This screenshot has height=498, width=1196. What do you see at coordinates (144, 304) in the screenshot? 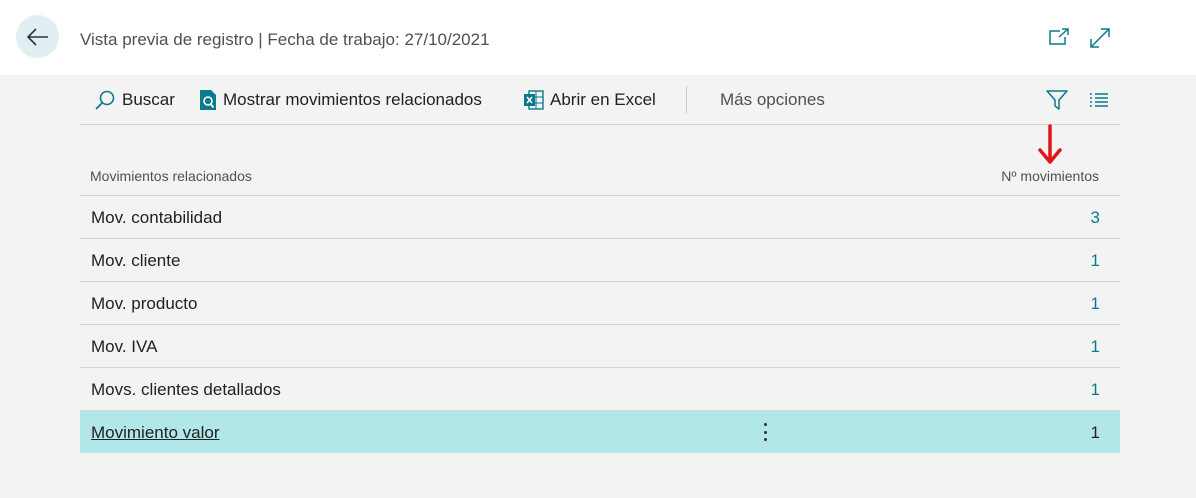
I see `row-name: Mov. producto` at bounding box center [144, 304].